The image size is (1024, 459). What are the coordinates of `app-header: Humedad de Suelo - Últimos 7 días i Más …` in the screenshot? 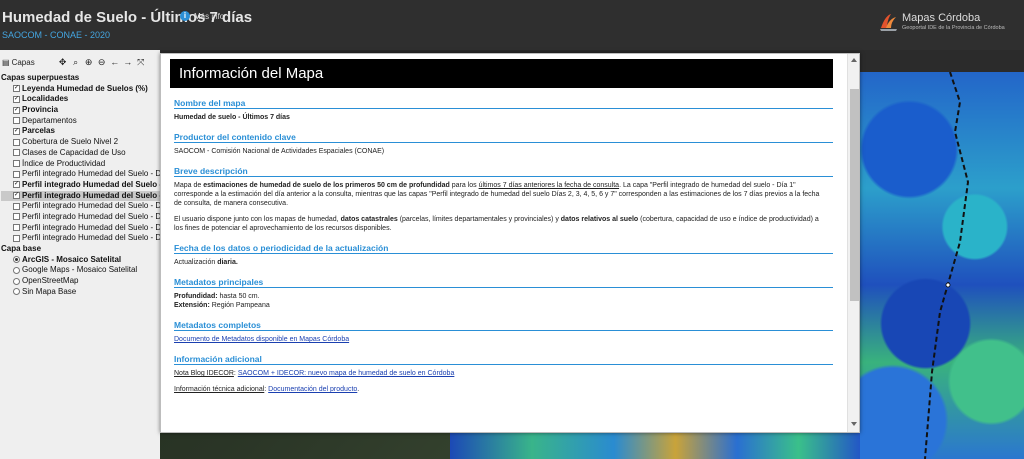 It's located at (512, 25).